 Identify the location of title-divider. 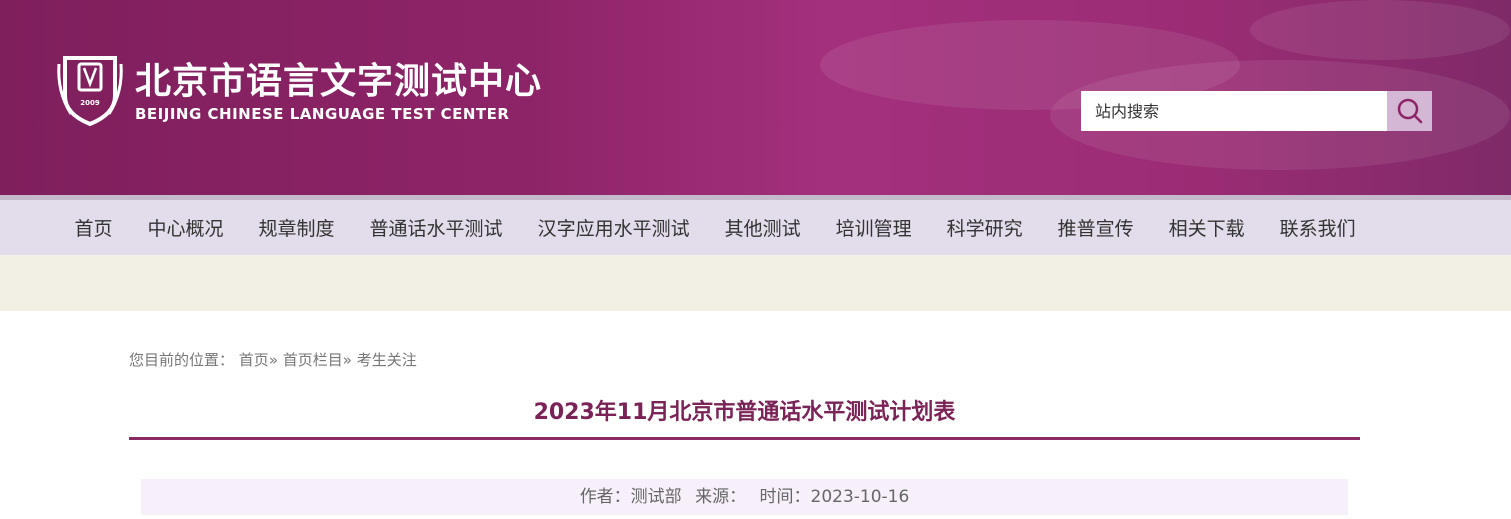
(744, 438).